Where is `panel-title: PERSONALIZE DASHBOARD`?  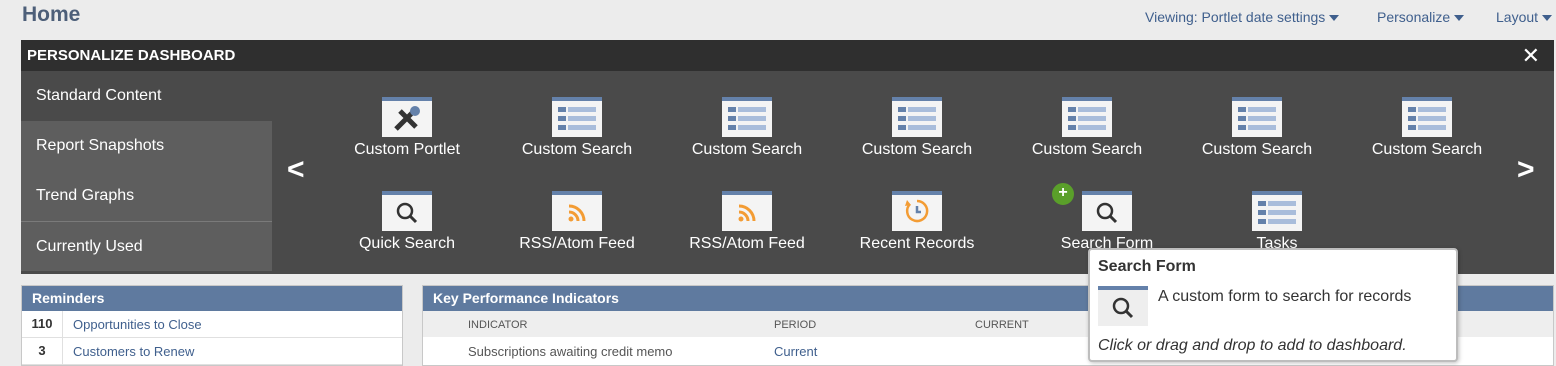
panel-title: PERSONALIZE DASHBOARD is located at coordinates (131, 55).